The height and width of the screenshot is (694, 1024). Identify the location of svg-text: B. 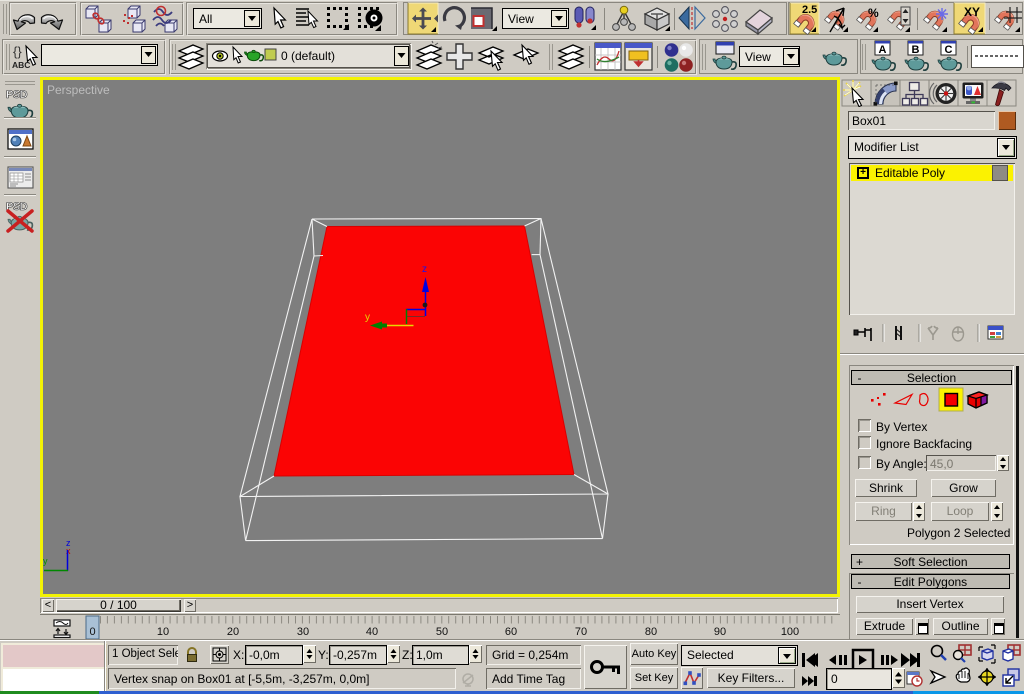
(916, 50).